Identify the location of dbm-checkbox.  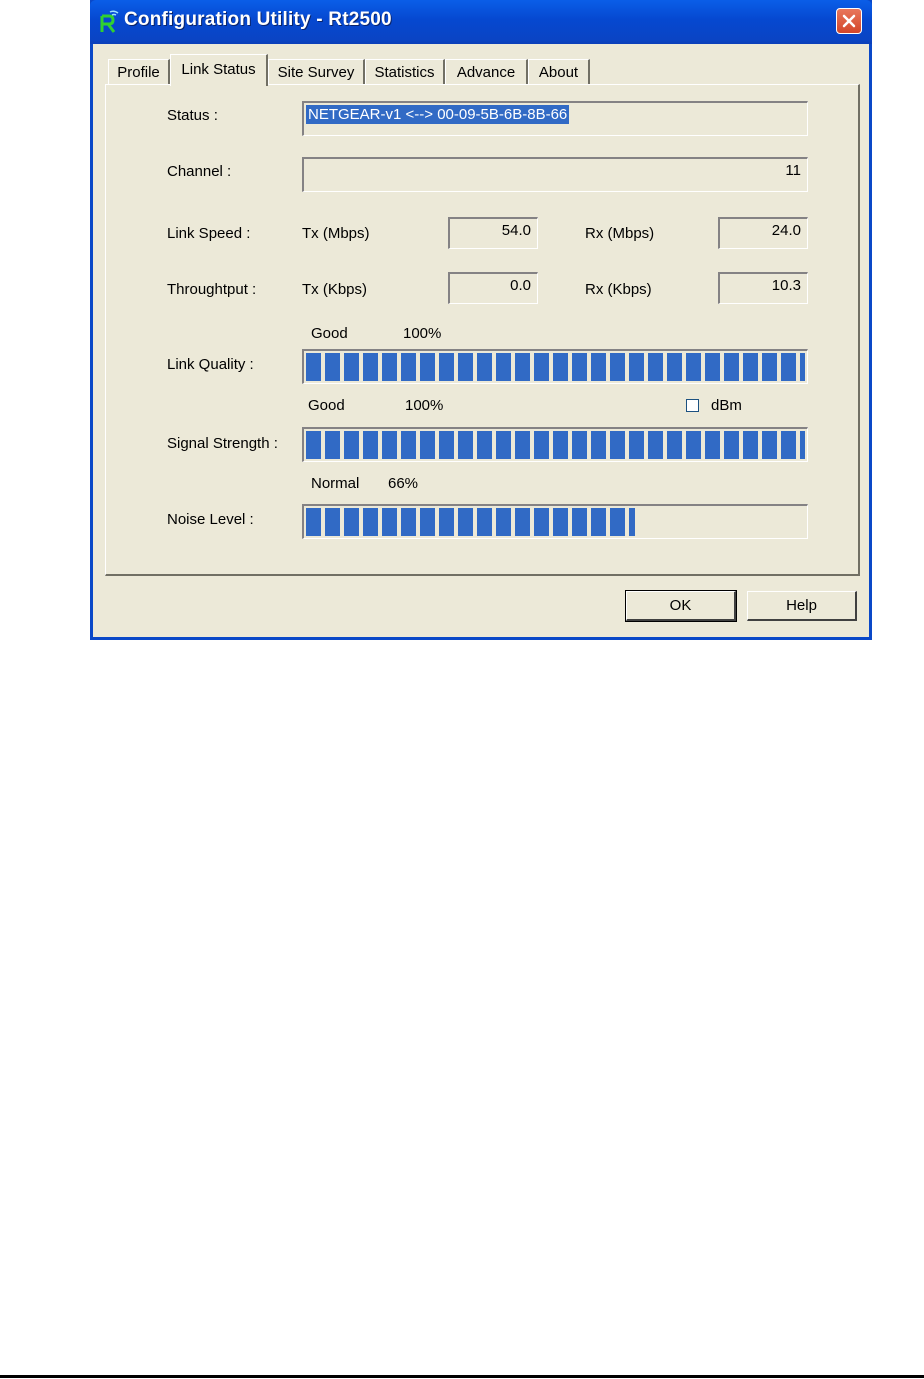
(692, 405).